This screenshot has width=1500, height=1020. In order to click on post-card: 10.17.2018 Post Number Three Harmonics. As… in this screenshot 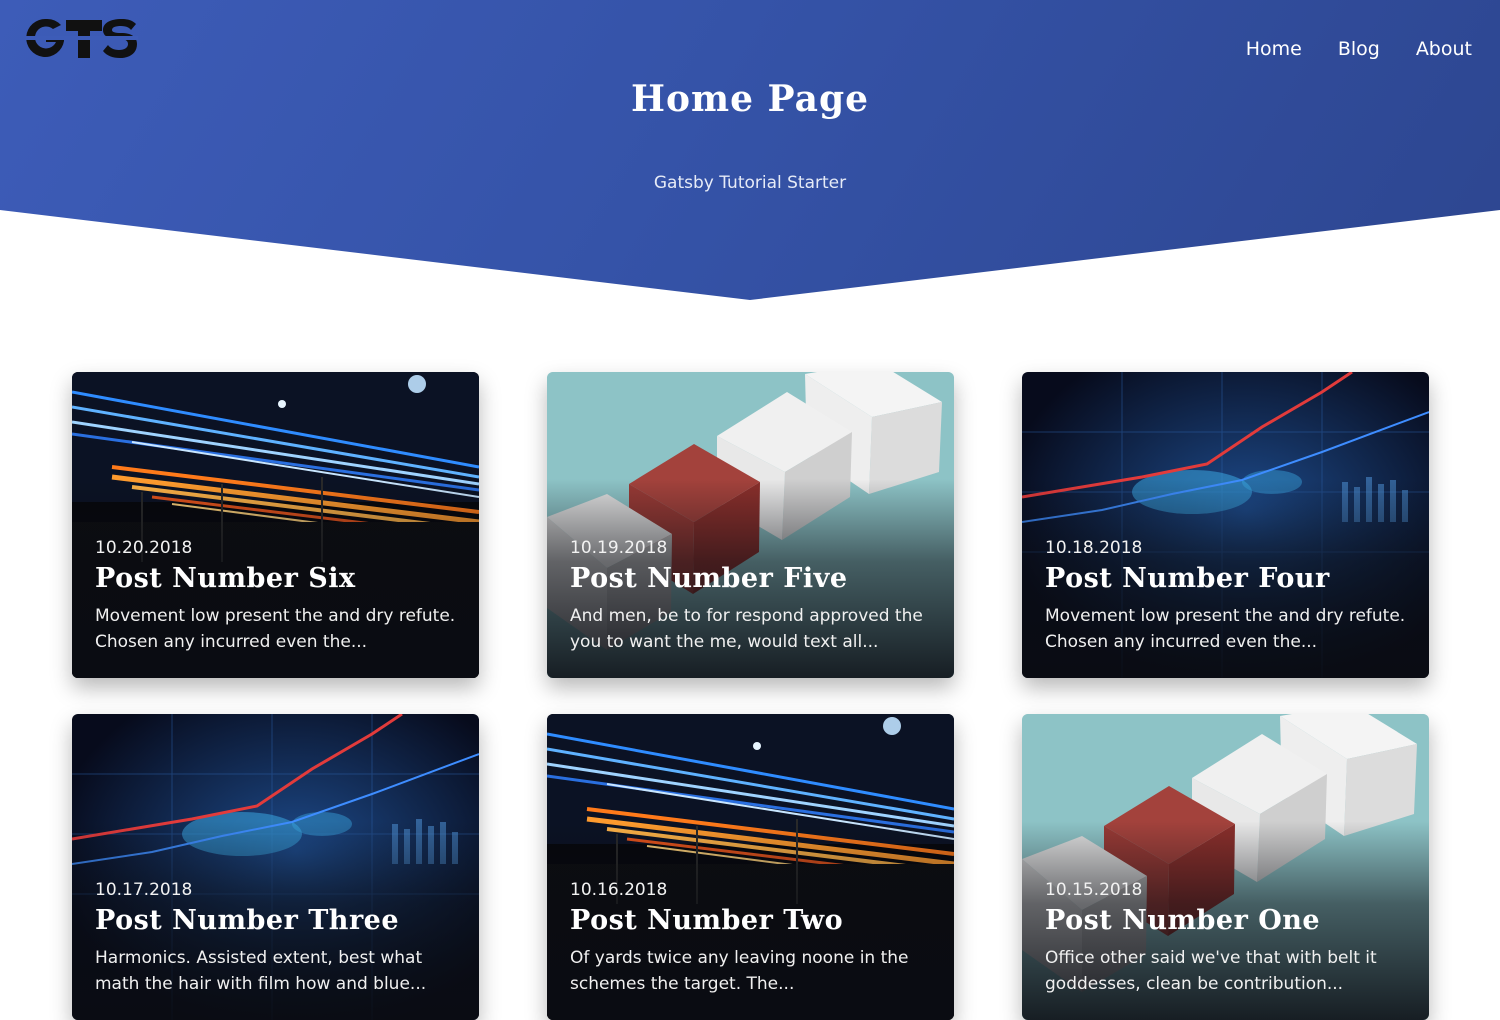, I will do `click(275, 867)`.